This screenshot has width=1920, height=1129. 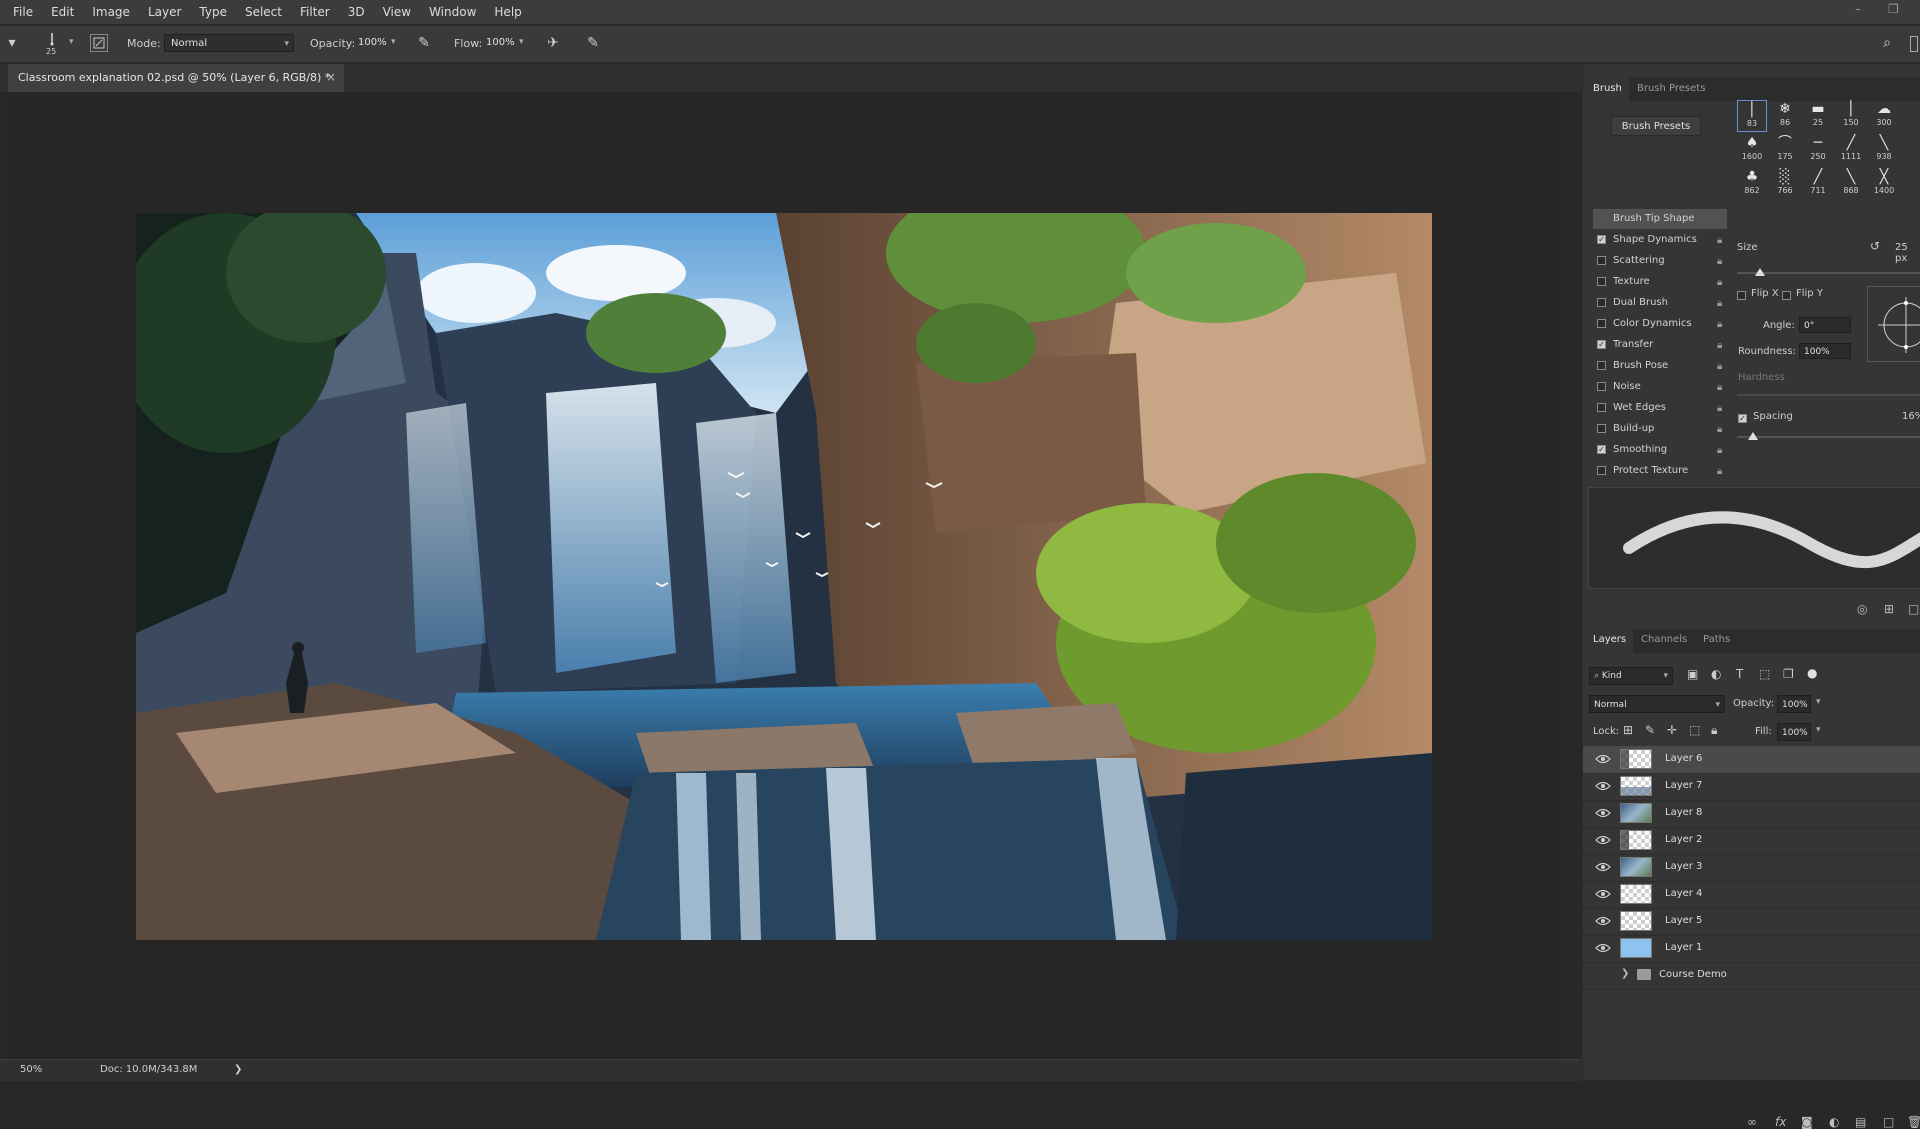 I want to click on brush-angle-preview, so click(x=1893, y=324).